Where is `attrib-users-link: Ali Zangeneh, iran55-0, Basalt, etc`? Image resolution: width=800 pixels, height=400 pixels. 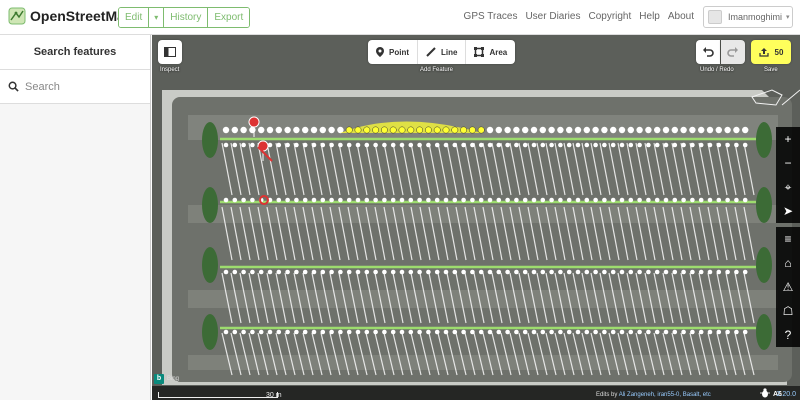
attrib-users-link: Ali Zangeneh, iran55-0, Basalt, etc is located at coordinates (665, 395).